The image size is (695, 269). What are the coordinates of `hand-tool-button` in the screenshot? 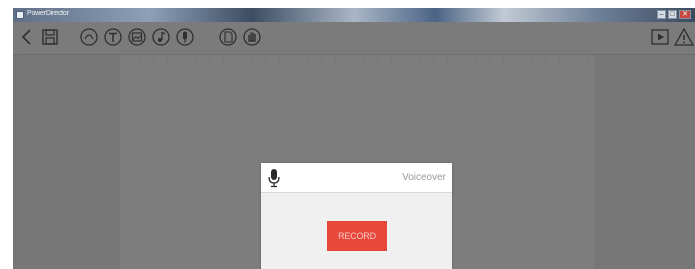 It's located at (252, 37).